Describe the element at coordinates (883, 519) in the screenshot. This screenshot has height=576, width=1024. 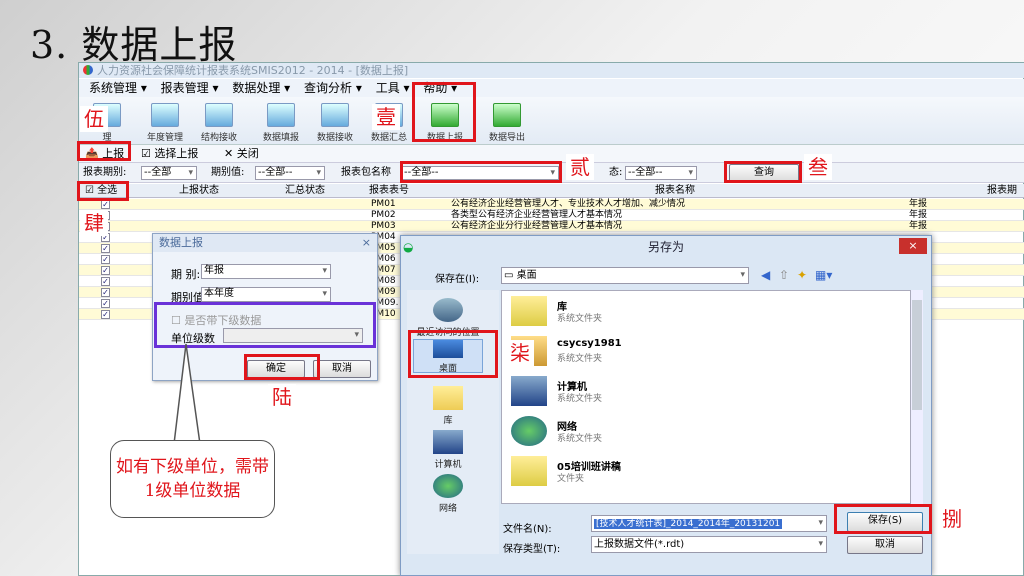
I see `highlight-save-button` at that location.